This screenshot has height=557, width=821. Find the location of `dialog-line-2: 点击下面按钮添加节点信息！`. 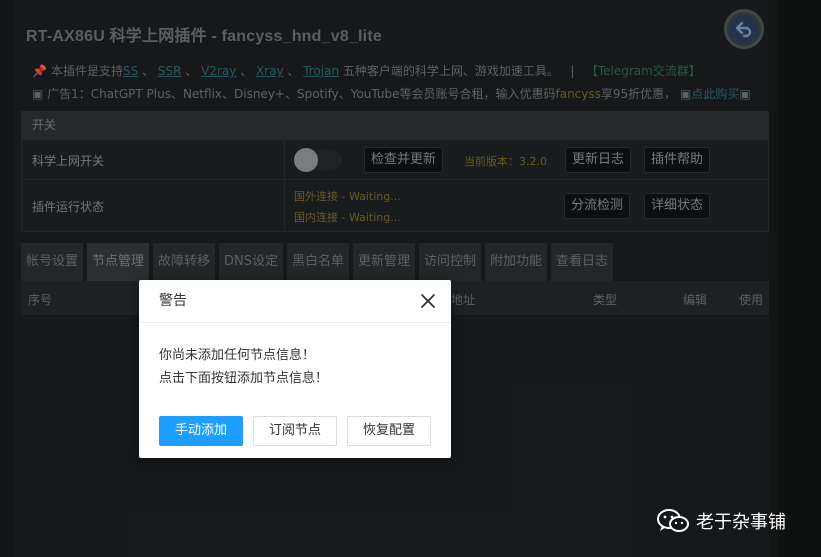

dialog-line-2: 点击下面按钮添加节点信息！ is located at coordinates (244, 378).